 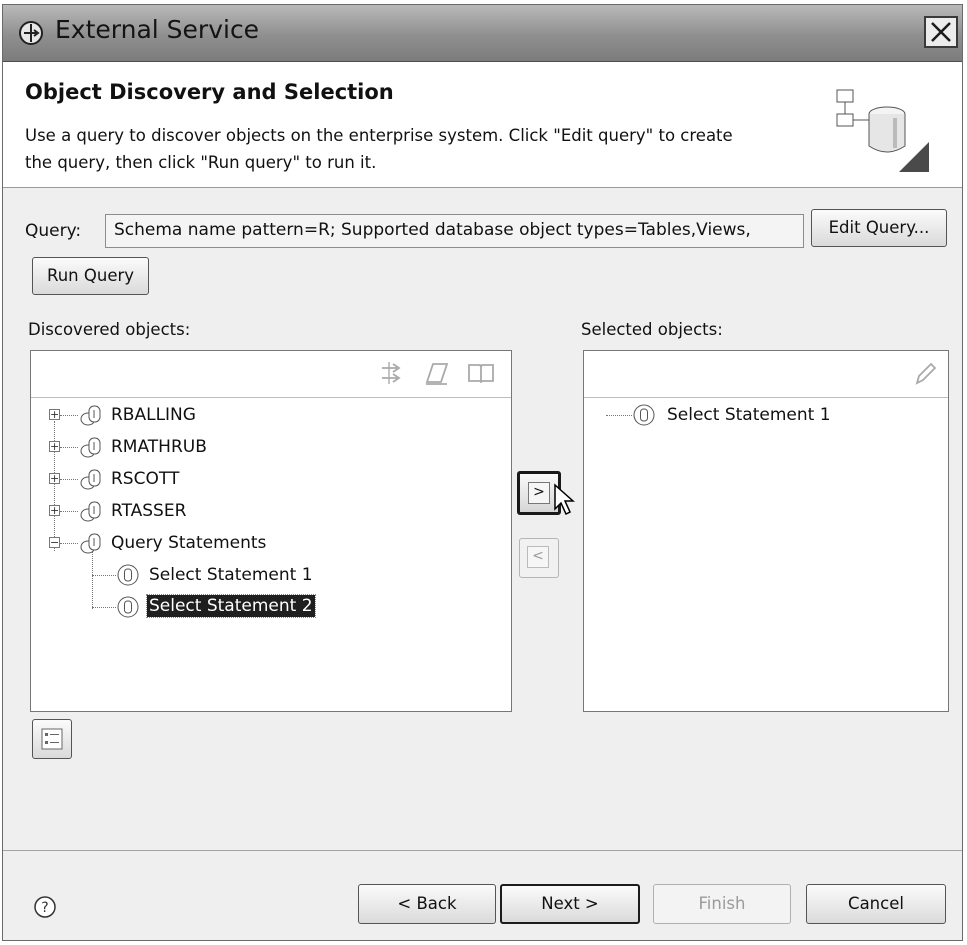 I want to click on tree-item-label: RTASSER, so click(x=149, y=511).